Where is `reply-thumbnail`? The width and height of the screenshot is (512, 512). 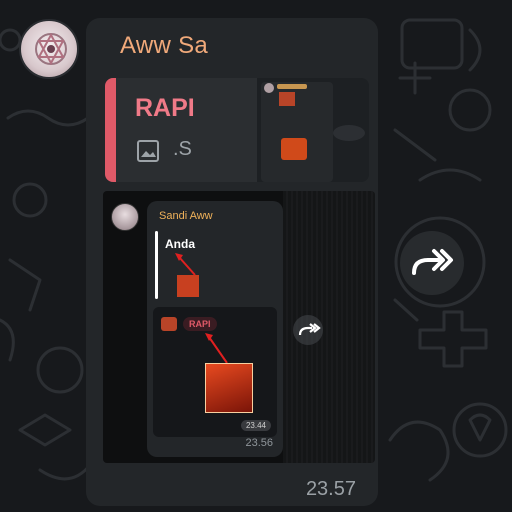 reply-thumbnail is located at coordinates (313, 130).